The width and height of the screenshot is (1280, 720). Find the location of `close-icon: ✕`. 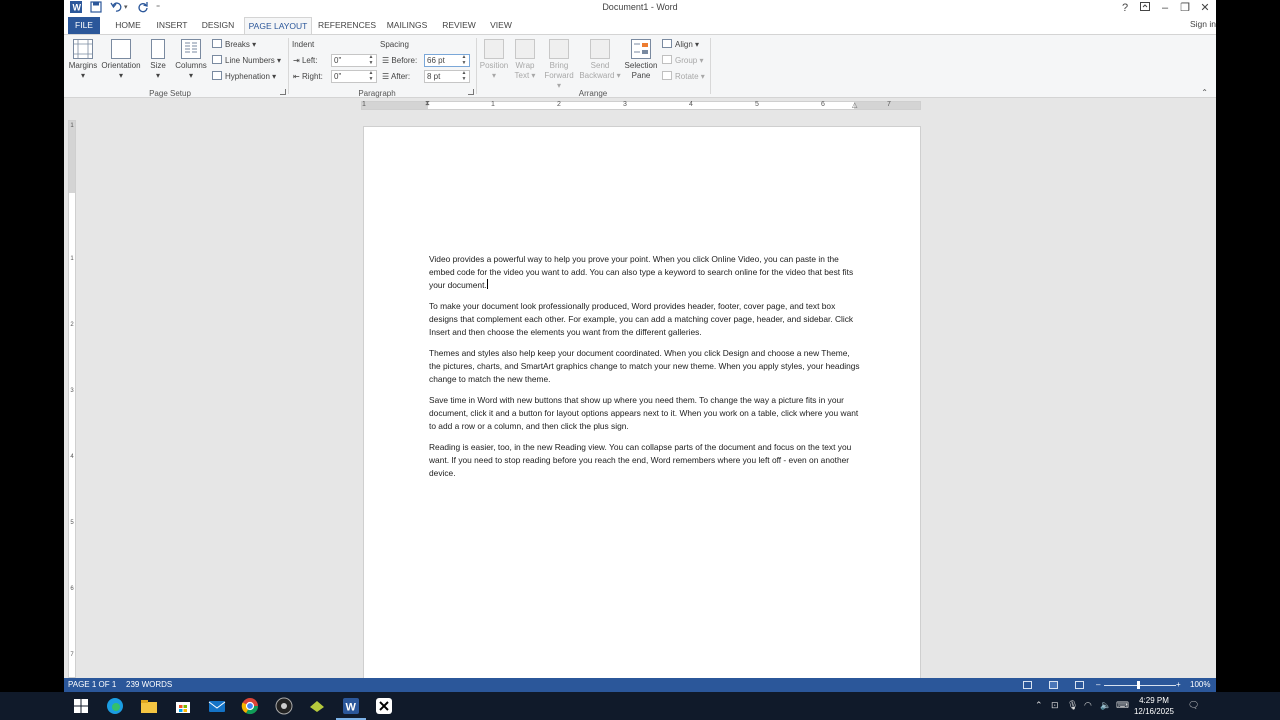

close-icon: ✕ is located at coordinates (1205, 8).